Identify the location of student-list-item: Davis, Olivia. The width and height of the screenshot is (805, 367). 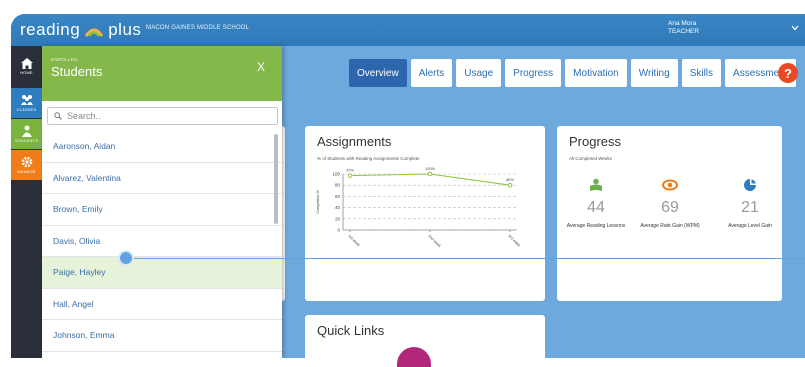
(162, 241).